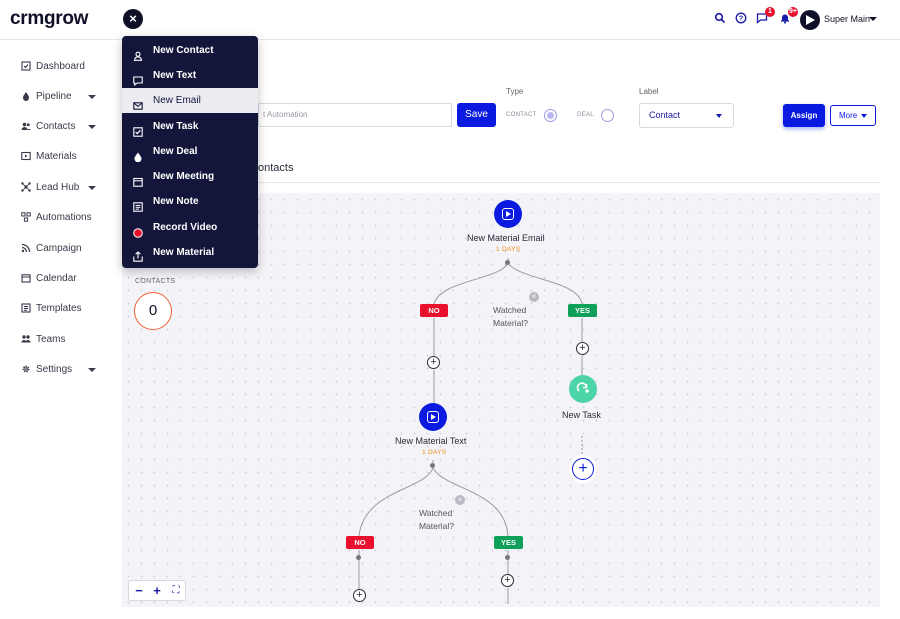 Image resolution: width=900 pixels, height=619 pixels. Describe the element at coordinates (176, 590) in the screenshot. I see `fit-screen-icon: ⛶` at that location.